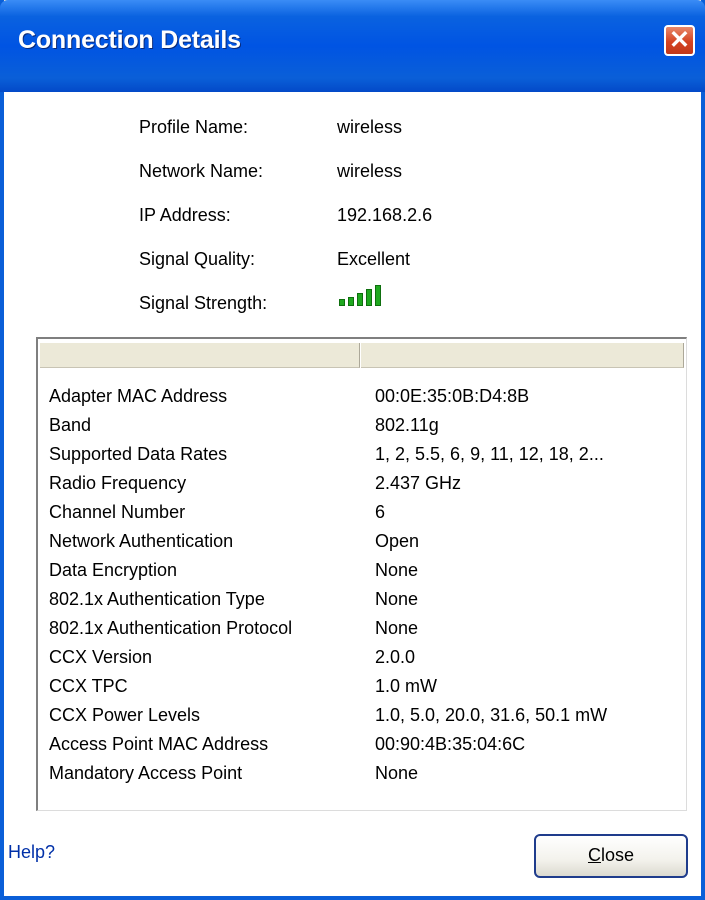  Describe the element at coordinates (395, 657) in the screenshot. I see `list-item-value: 2.0.0` at that location.